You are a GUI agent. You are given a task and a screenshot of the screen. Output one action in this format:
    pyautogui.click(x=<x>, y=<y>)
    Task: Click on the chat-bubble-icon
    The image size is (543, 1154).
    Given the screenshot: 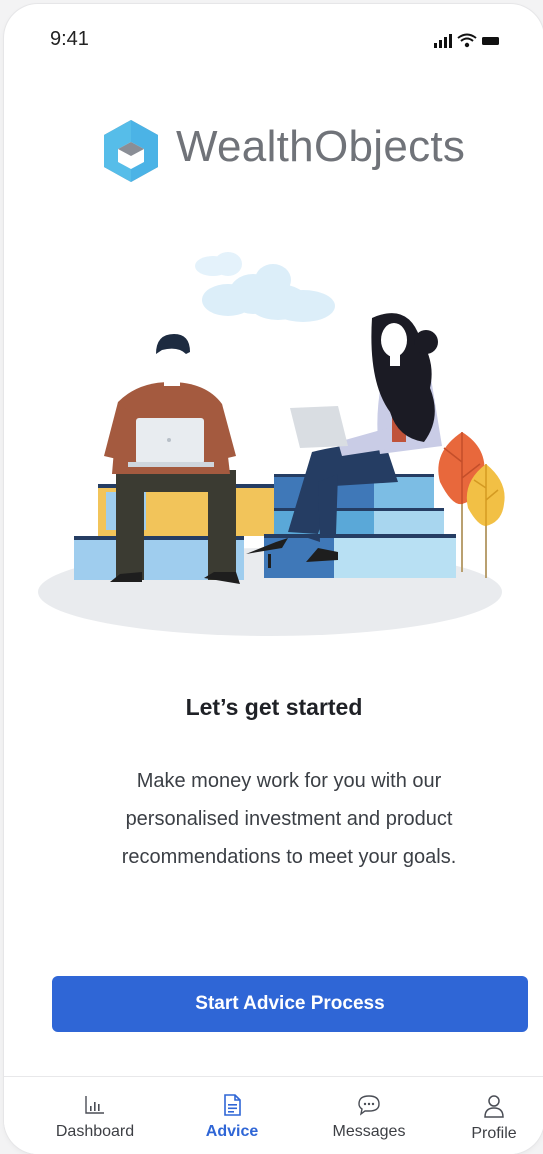 What is the action you would take?
    pyautogui.click(x=369, y=1105)
    